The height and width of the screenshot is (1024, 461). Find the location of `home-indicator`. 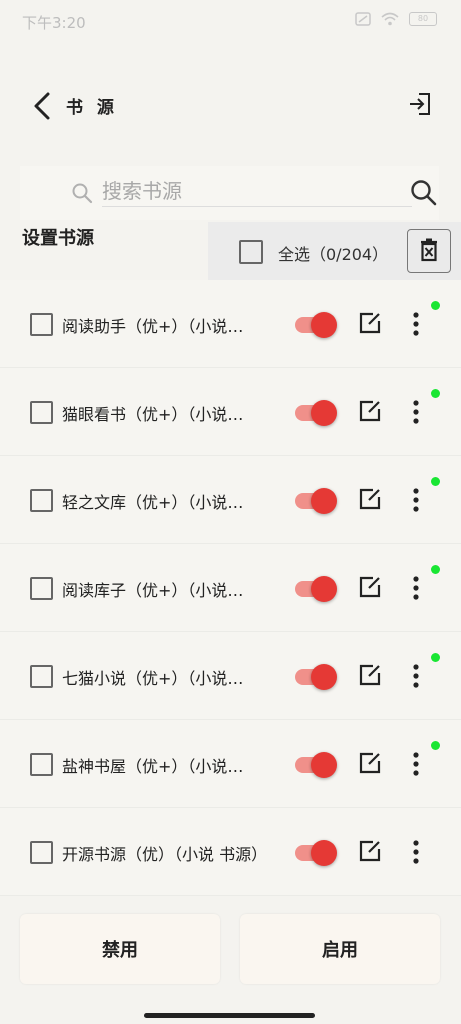

home-indicator is located at coordinates (229, 1015).